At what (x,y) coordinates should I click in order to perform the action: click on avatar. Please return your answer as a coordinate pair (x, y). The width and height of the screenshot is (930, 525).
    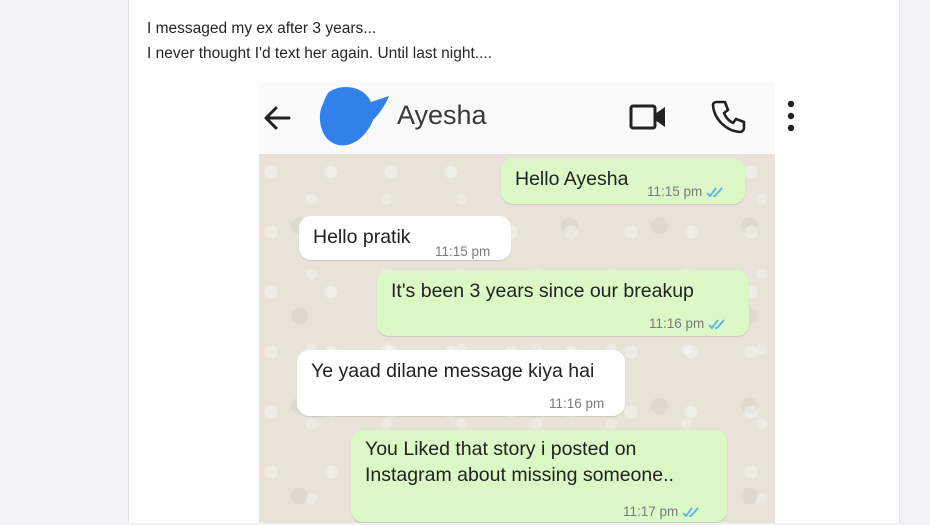
    Looking at the image, I should click on (355, 116).